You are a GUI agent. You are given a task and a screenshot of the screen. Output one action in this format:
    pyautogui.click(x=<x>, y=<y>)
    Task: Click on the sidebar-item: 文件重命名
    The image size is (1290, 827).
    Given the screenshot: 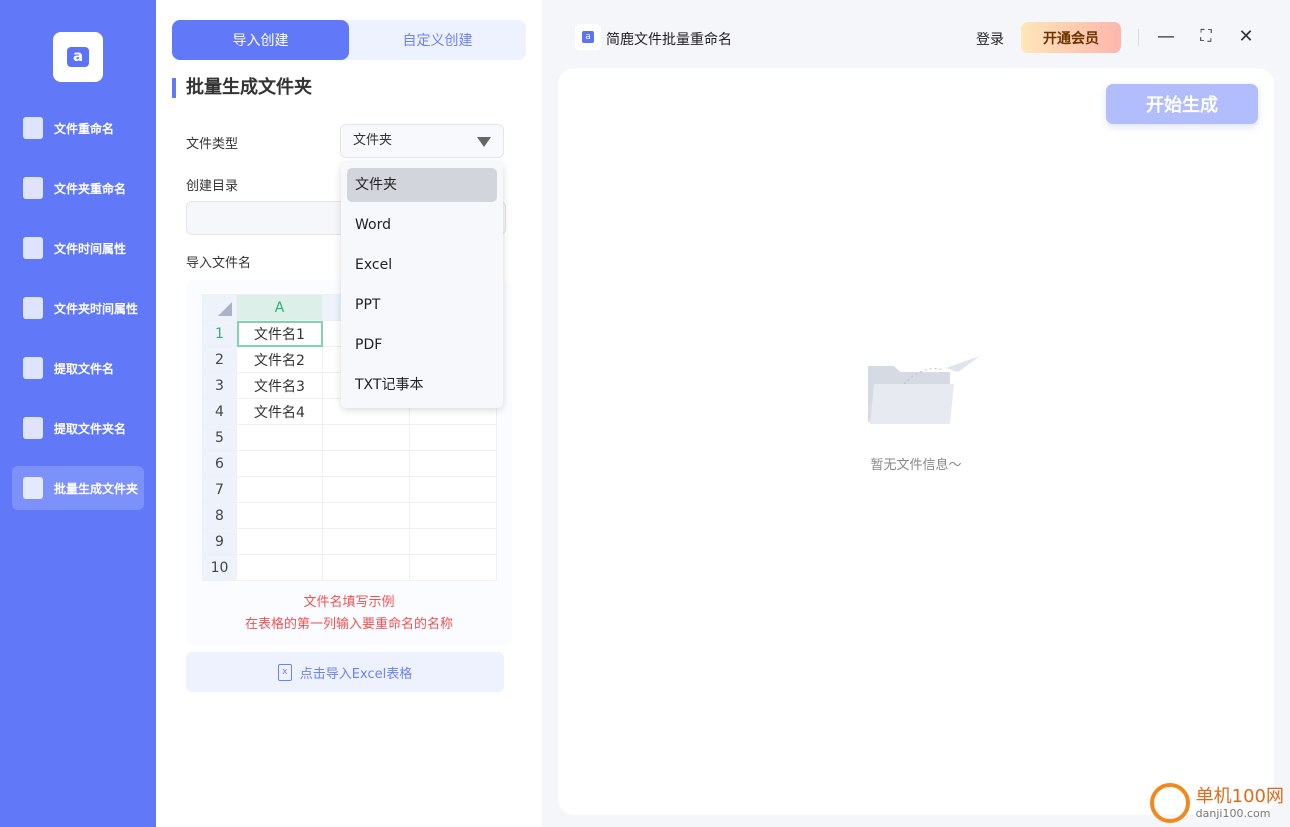 What is the action you would take?
    pyautogui.click(x=78, y=128)
    